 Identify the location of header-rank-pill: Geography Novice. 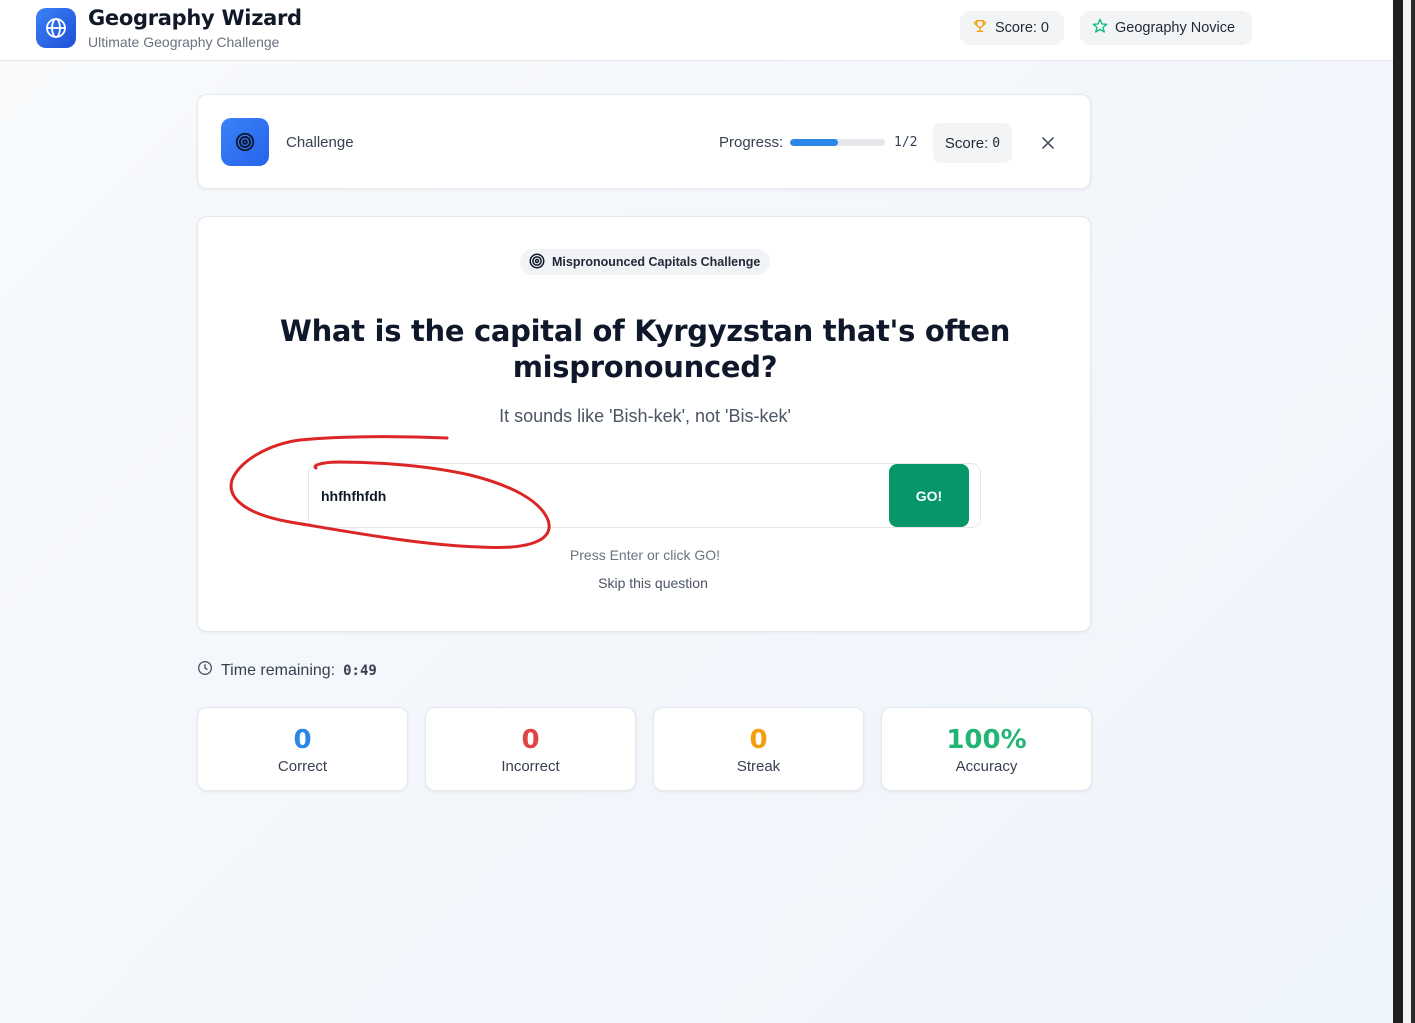
(1166, 28).